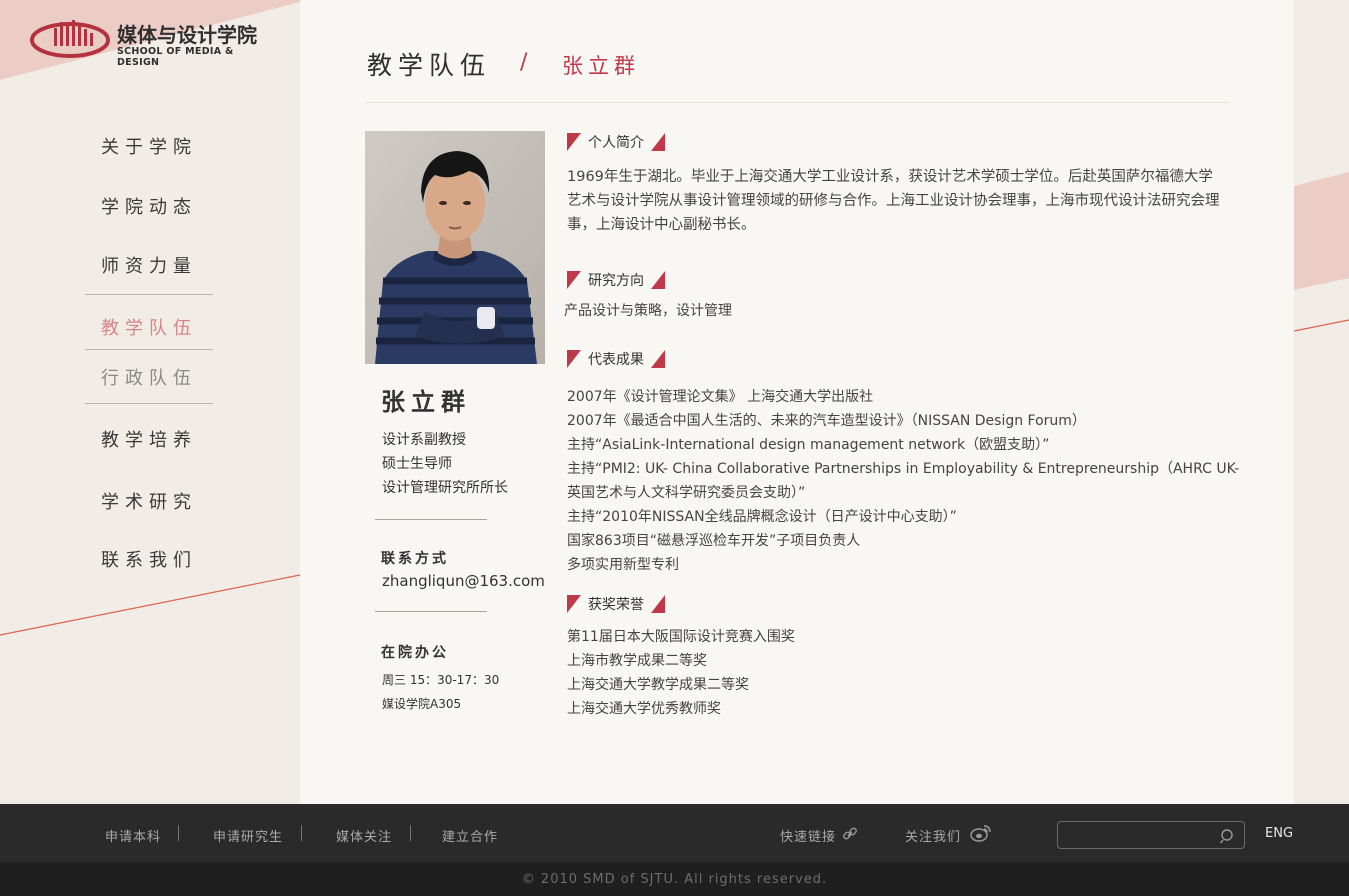 Image resolution: width=1349 pixels, height=896 pixels. What do you see at coordinates (417, 464) in the screenshot?
I see `professor-title: 硕士生导师` at bounding box center [417, 464].